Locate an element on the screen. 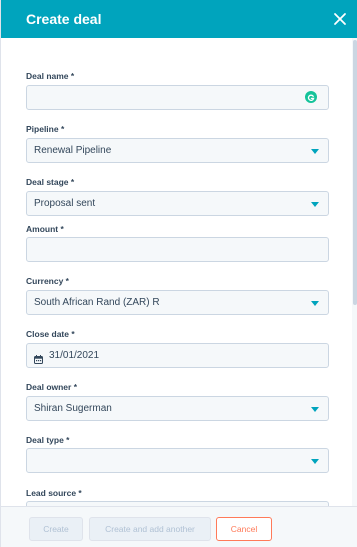 The height and width of the screenshot is (547, 357). pipeline-label: Pipeline * is located at coordinates (45, 129).